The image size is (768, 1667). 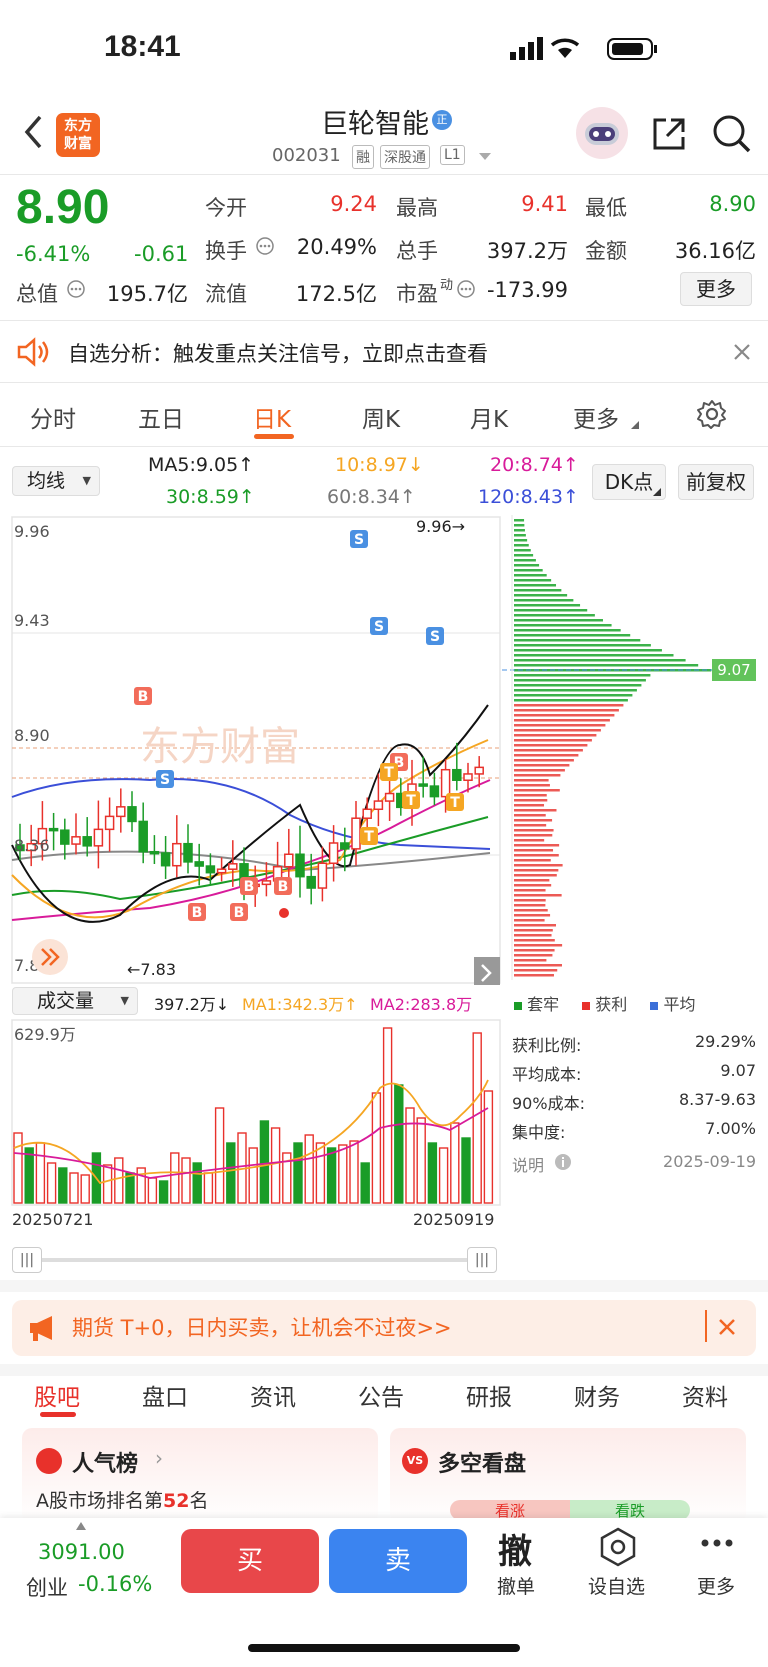 I want to click on tab-day-k: 日K, so click(x=272, y=417).